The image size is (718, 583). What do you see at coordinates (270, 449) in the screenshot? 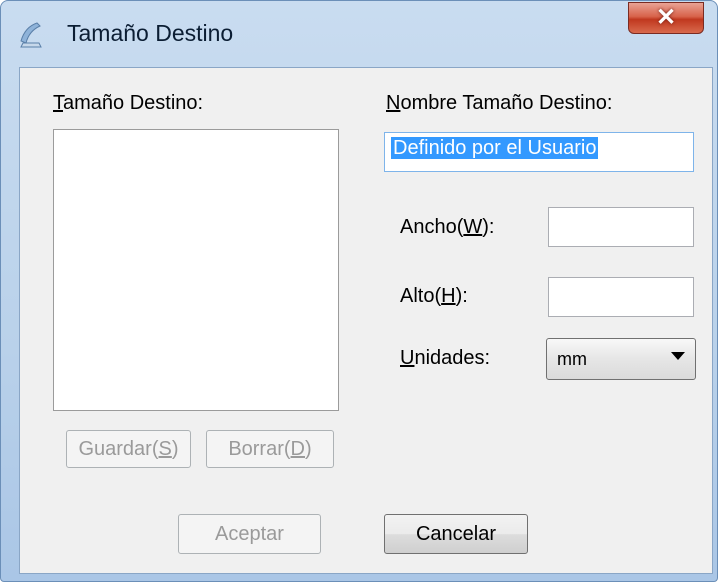
I see `delete-button: Borrar(D)` at bounding box center [270, 449].